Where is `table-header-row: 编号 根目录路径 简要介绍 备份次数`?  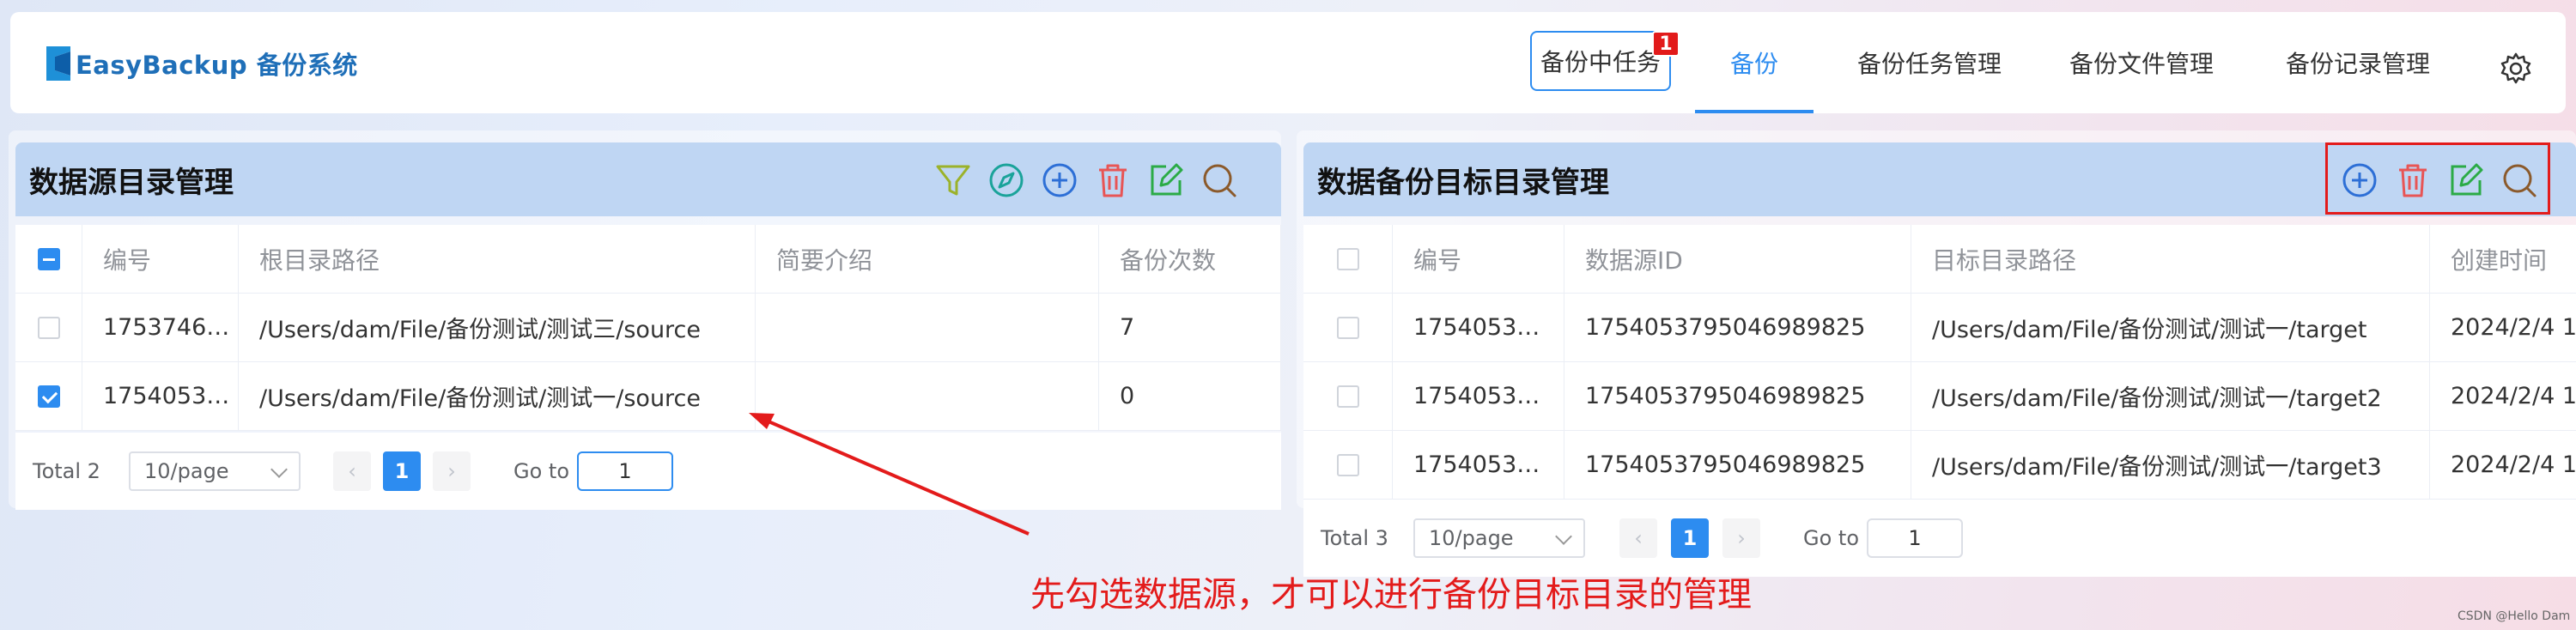
table-header-row: 编号 根目录路径 简要介绍 备份次数 is located at coordinates (648, 259).